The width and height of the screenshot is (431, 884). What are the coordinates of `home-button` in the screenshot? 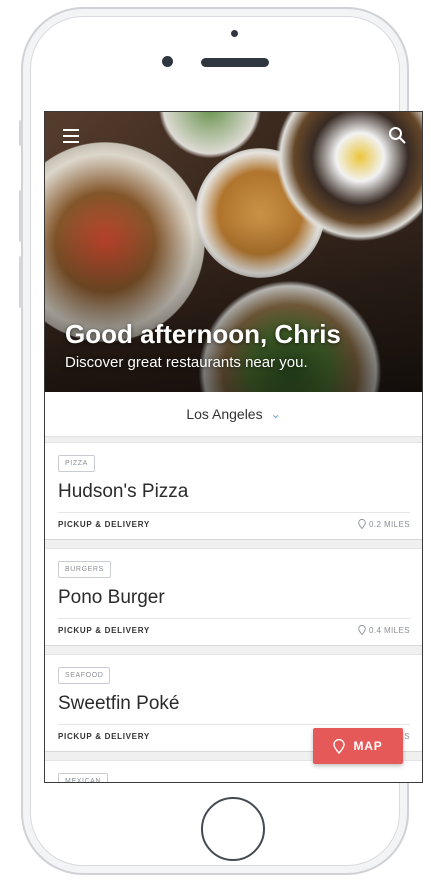 It's located at (233, 829).